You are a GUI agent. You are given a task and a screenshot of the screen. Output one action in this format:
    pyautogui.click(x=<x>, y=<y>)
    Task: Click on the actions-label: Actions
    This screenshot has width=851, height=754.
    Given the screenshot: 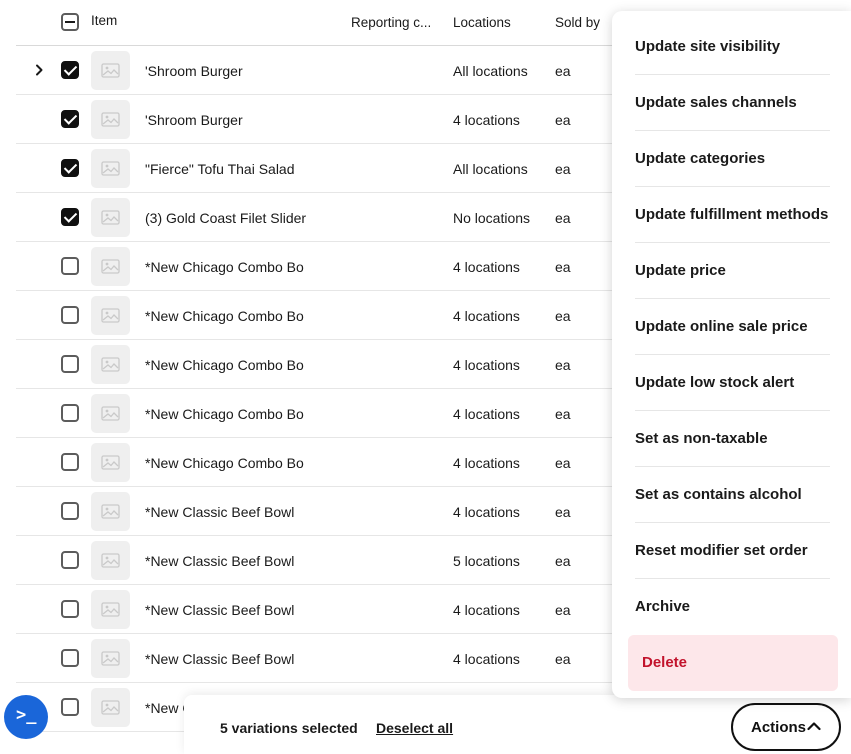 What is the action you would take?
    pyautogui.click(x=779, y=727)
    